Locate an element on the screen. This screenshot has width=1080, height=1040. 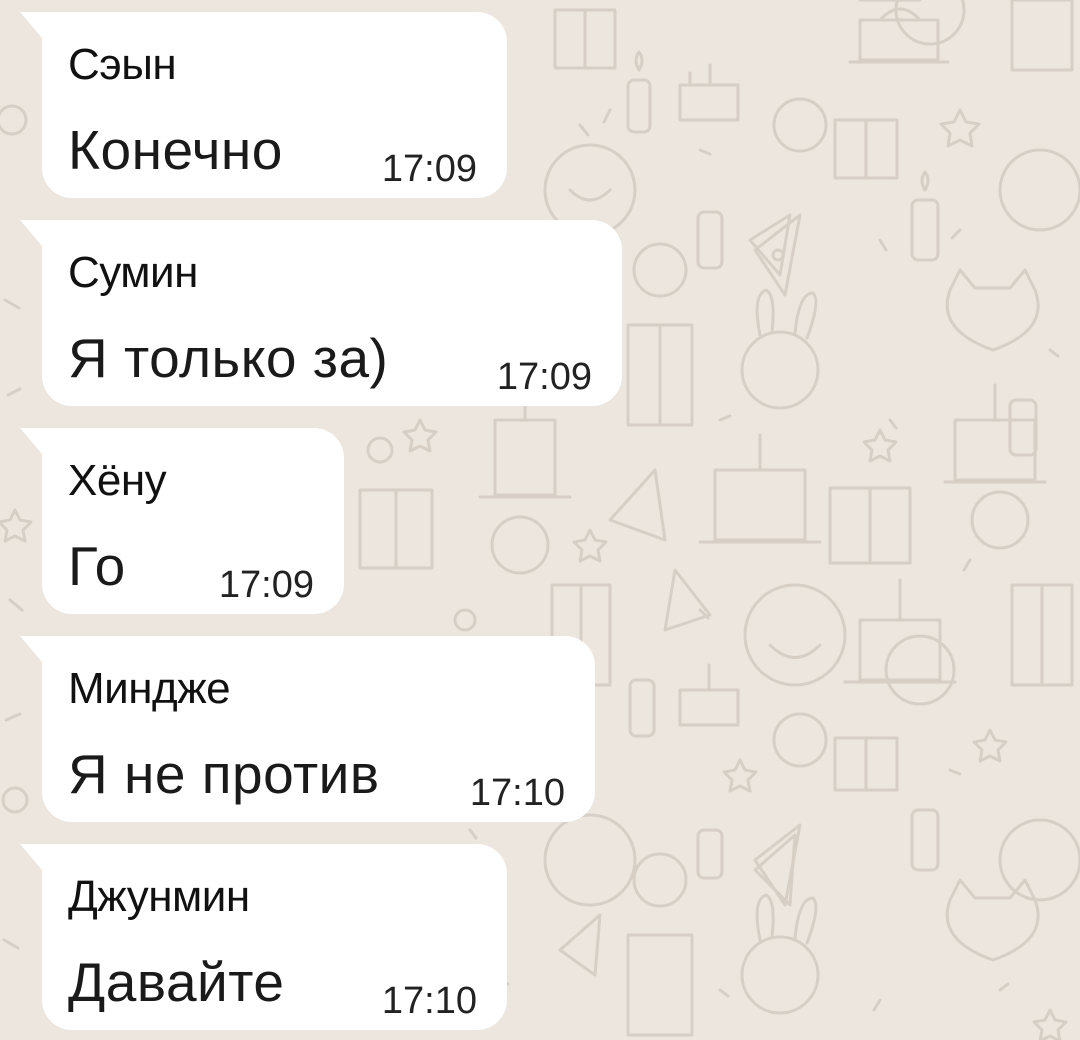
message-sender: Сэын is located at coordinates (122, 65).